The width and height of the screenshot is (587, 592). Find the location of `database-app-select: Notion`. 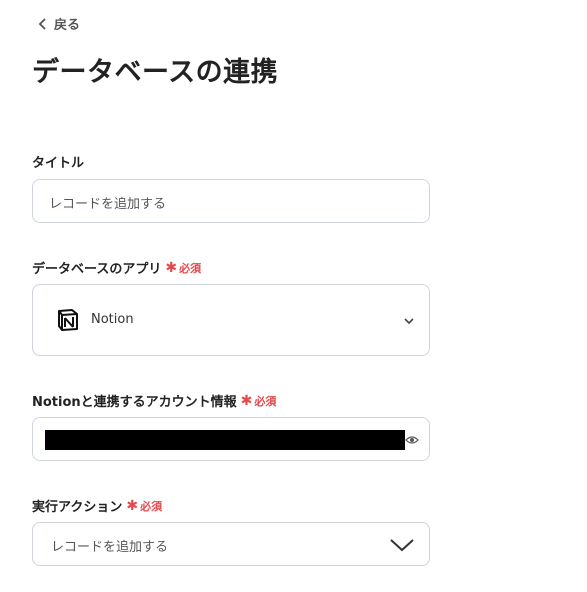

database-app-select: Notion is located at coordinates (231, 320).